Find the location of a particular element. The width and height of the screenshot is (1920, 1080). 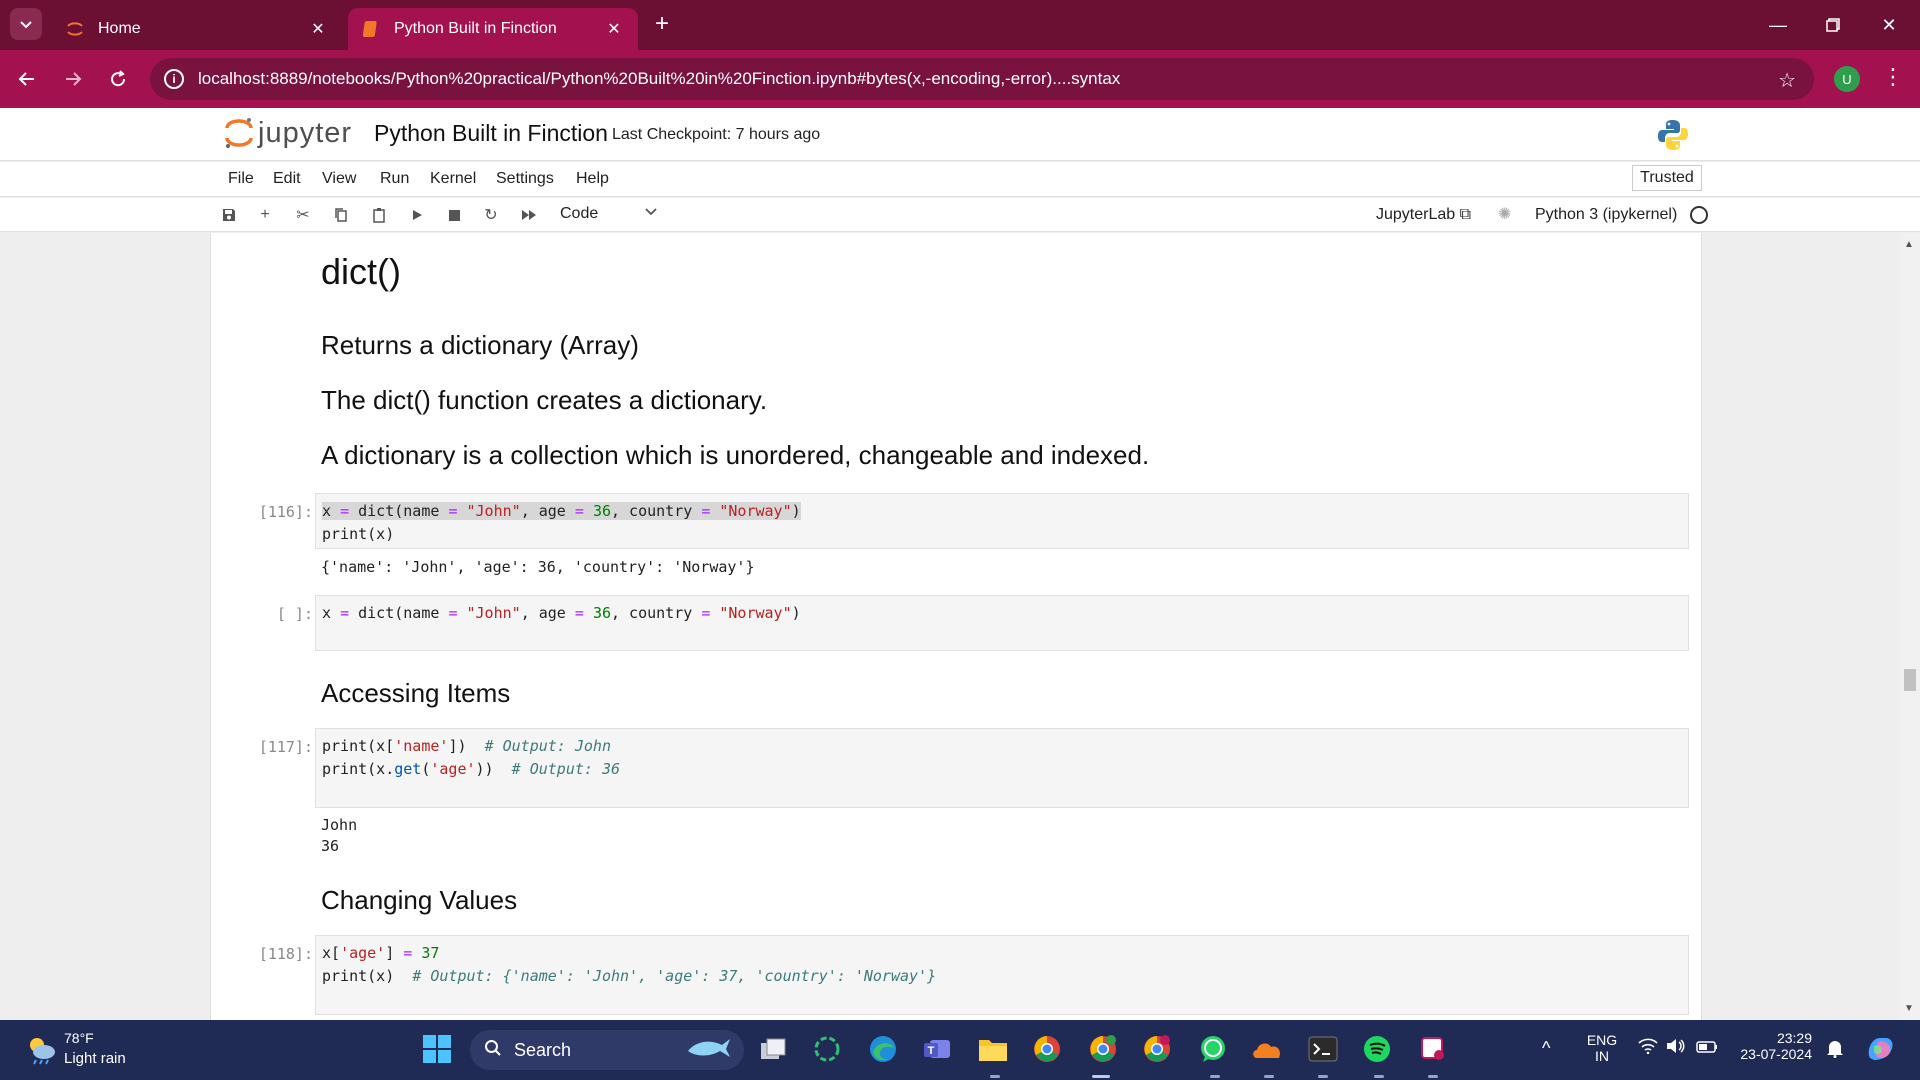

more-menu-icon: ⋮ is located at coordinates (1893, 77).